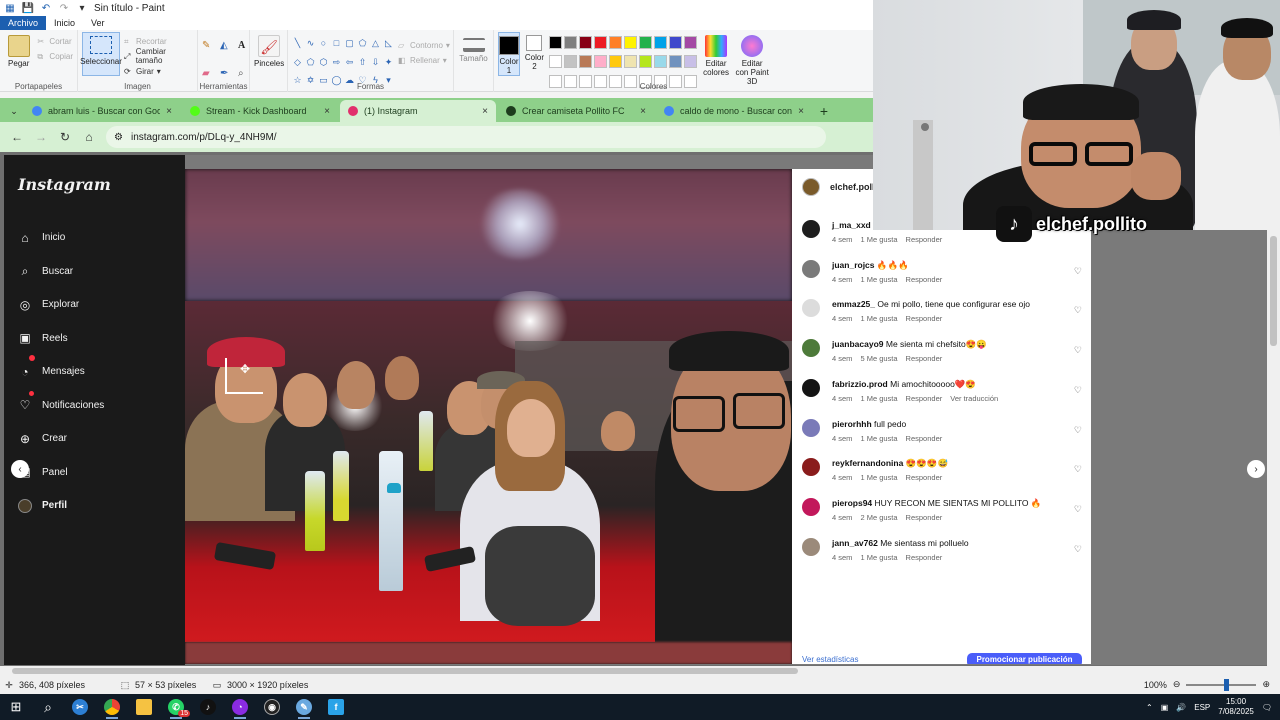 This screenshot has height=720, width=1280. Describe the element at coordinates (388, 43) in the screenshot. I see `right-triangle-shape-icon: ◺` at that location.